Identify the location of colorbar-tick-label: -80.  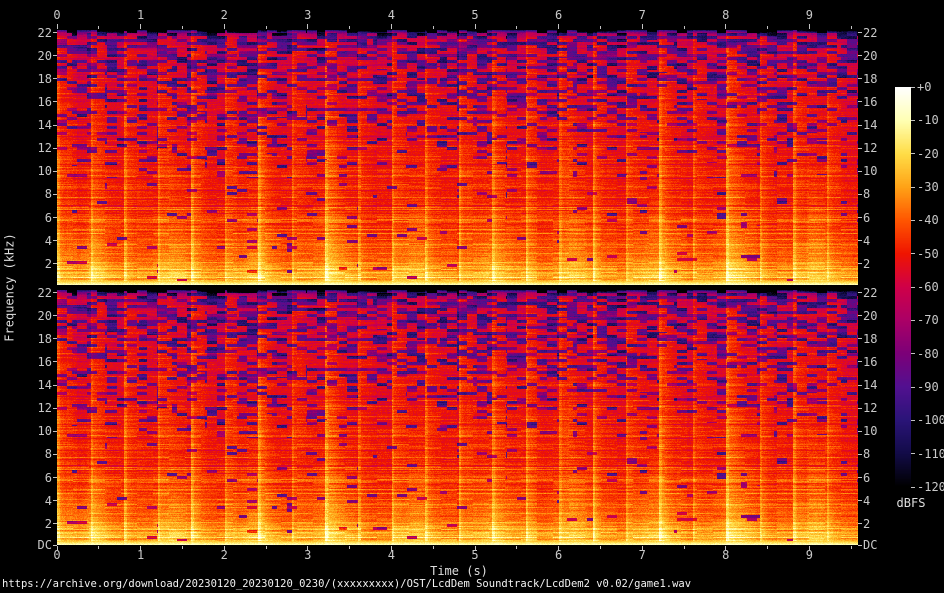
(928, 353).